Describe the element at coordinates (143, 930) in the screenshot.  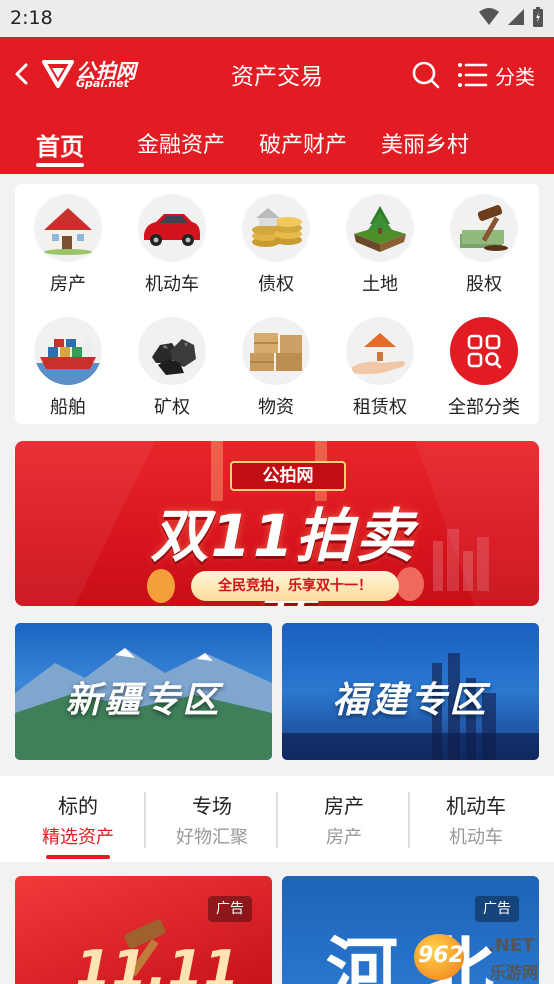
I see `listing-card: 11.11 广告` at that location.